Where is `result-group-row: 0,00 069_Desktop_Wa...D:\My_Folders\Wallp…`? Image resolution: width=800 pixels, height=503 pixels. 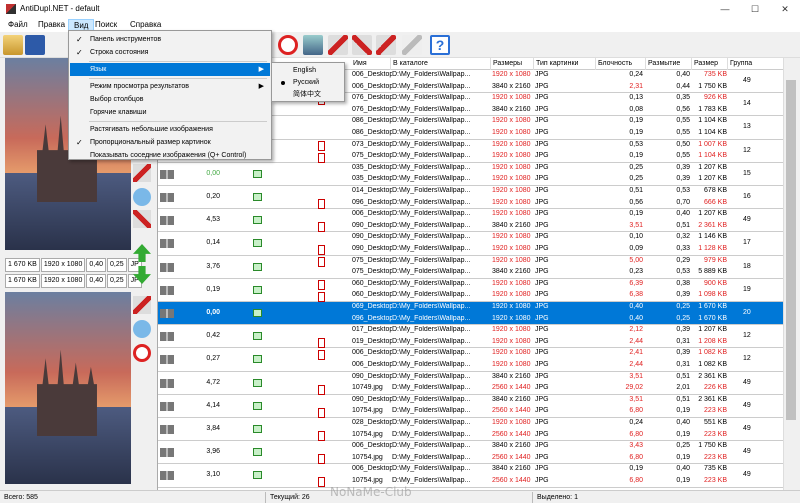
result-group-row: 0,00 069_Desktop_Wa...D:\My_Folders\Wallp… is located at coordinates (470, 314).